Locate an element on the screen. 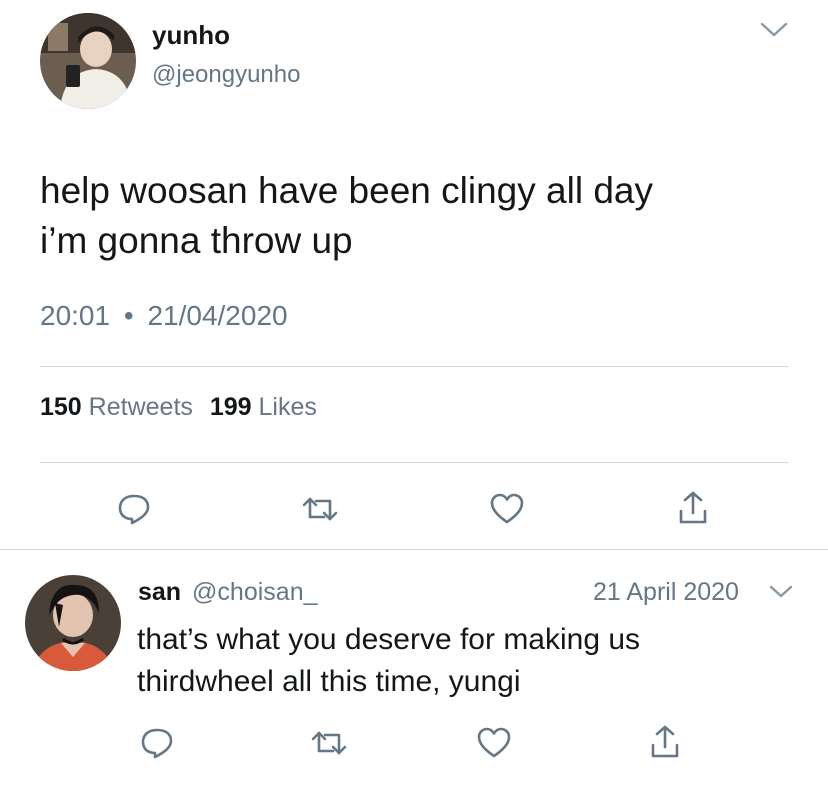 The image size is (828, 793). retweets-label: Retweets is located at coordinates (140, 407).